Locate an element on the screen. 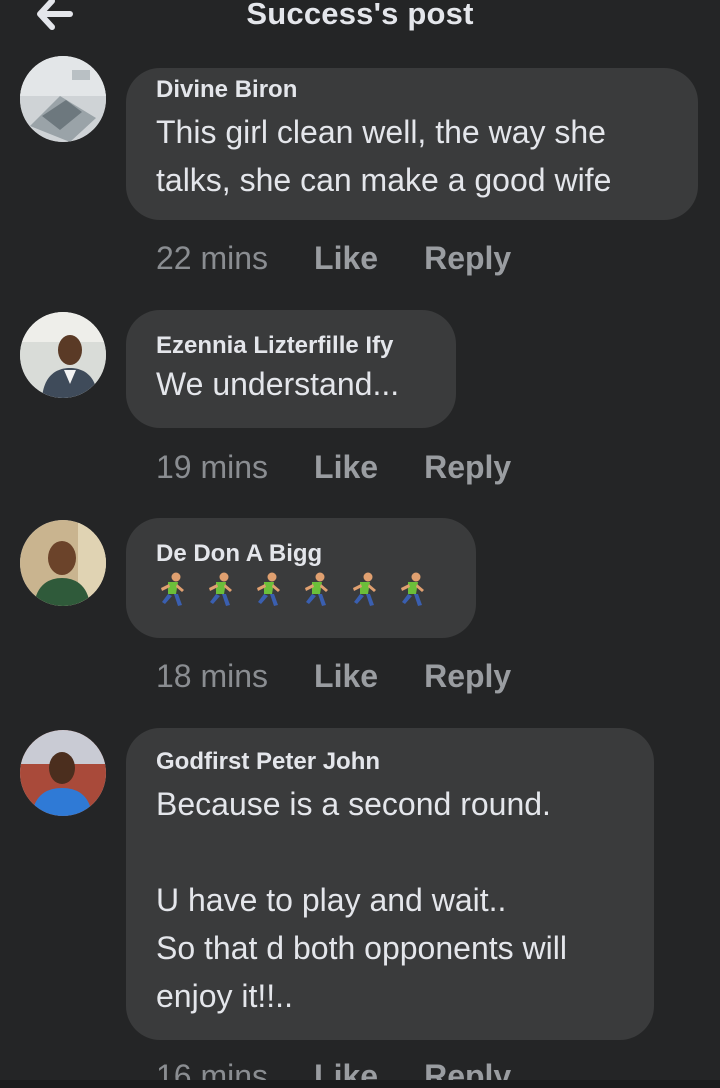 Image resolution: width=720 pixels, height=1088 pixels. comment-author: Ezennia Lizterfille Ify is located at coordinates (274, 346).